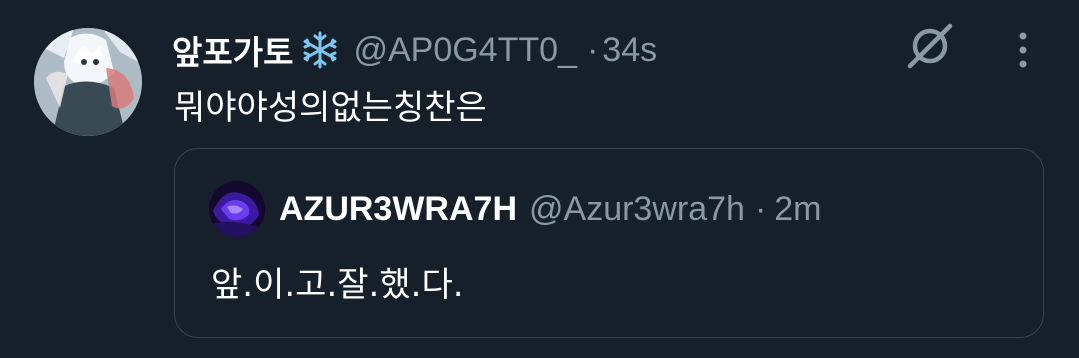 This screenshot has height=358, width=1079. Describe the element at coordinates (337, 285) in the screenshot. I see `quote-text: 앞.이.고.잘.했.다.` at that location.